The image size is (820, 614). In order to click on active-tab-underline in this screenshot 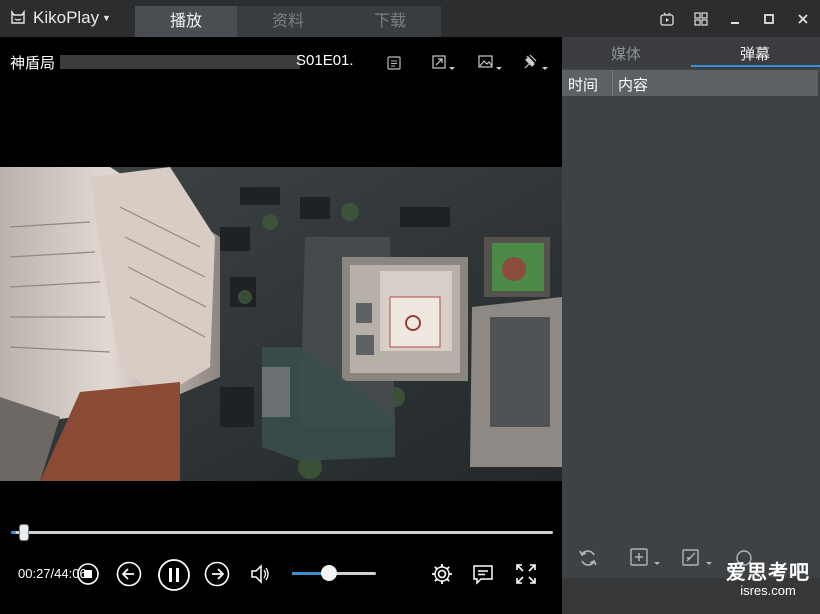, I will do `click(755, 66)`.